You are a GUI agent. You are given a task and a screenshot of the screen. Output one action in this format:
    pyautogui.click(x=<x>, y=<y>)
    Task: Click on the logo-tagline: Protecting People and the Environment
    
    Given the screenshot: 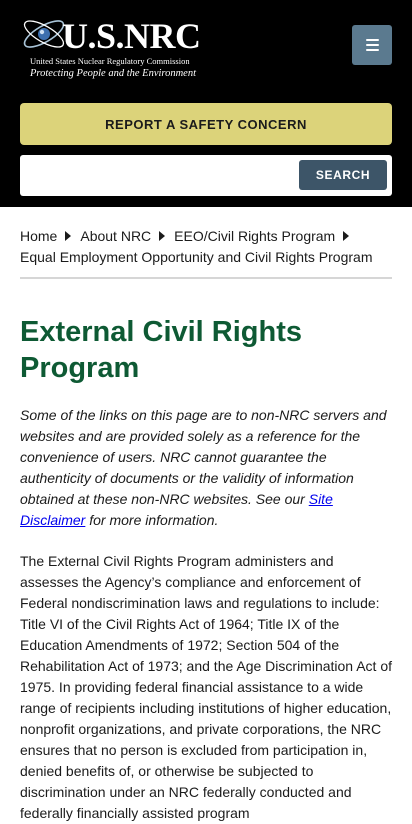 What is the action you would take?
    pyautogui.click(x=113, y=73)
    